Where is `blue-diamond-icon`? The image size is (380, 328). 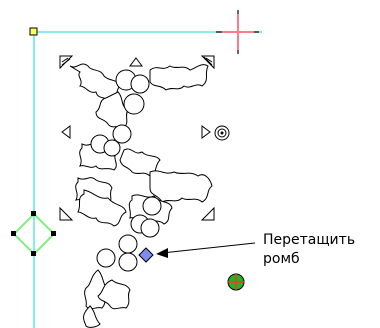 blue-diamond-icon is located at coordinates (146, 255).